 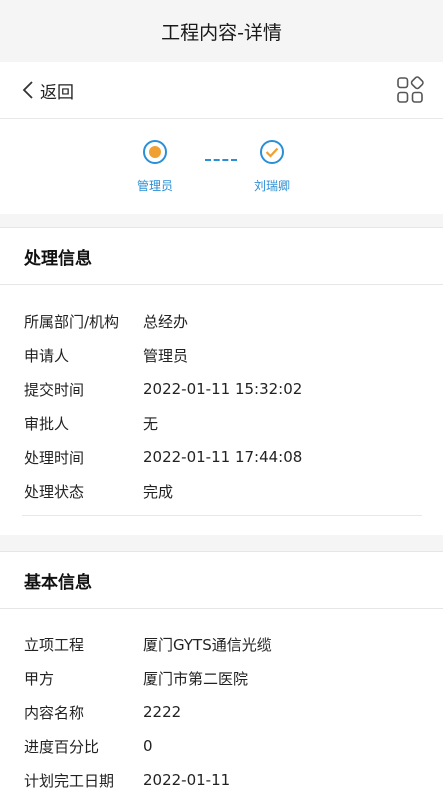 I want to click on current-step-icon, so click(x=155, y=154).